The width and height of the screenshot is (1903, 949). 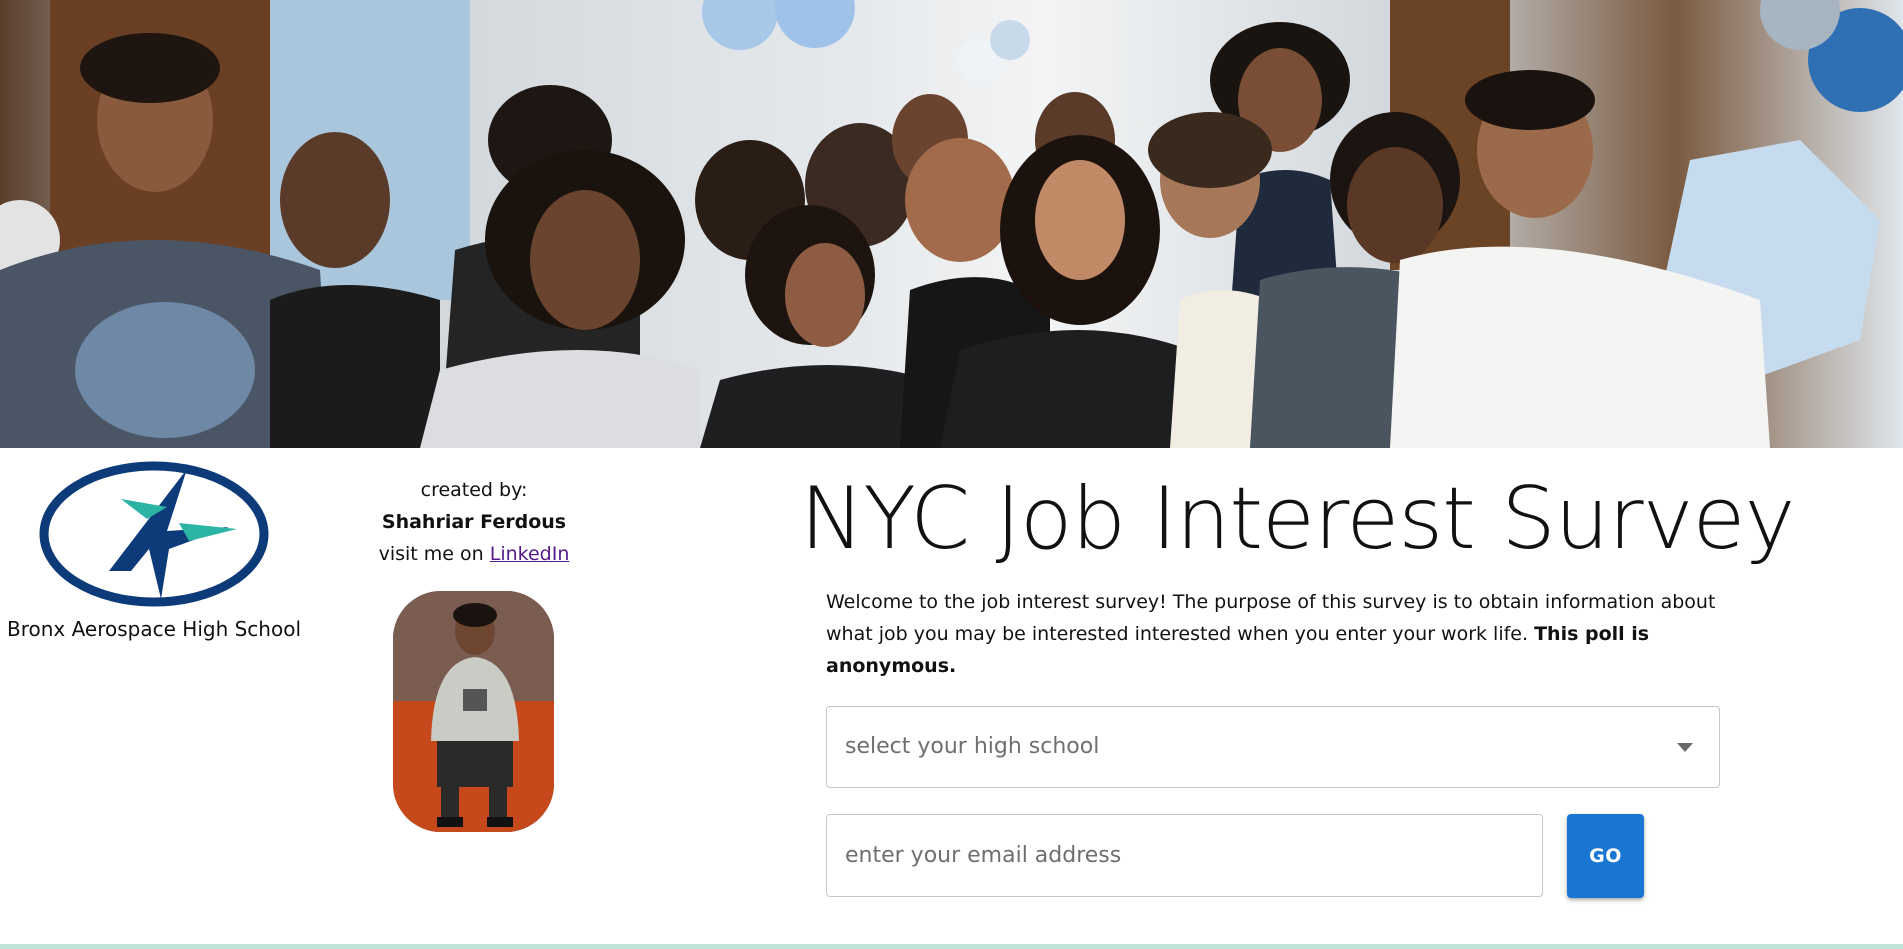 What do you see at coordinates (530, 554) in the screenshot?
I see `linkedin-link: LinkedIn` at bounding box center [530, 554].